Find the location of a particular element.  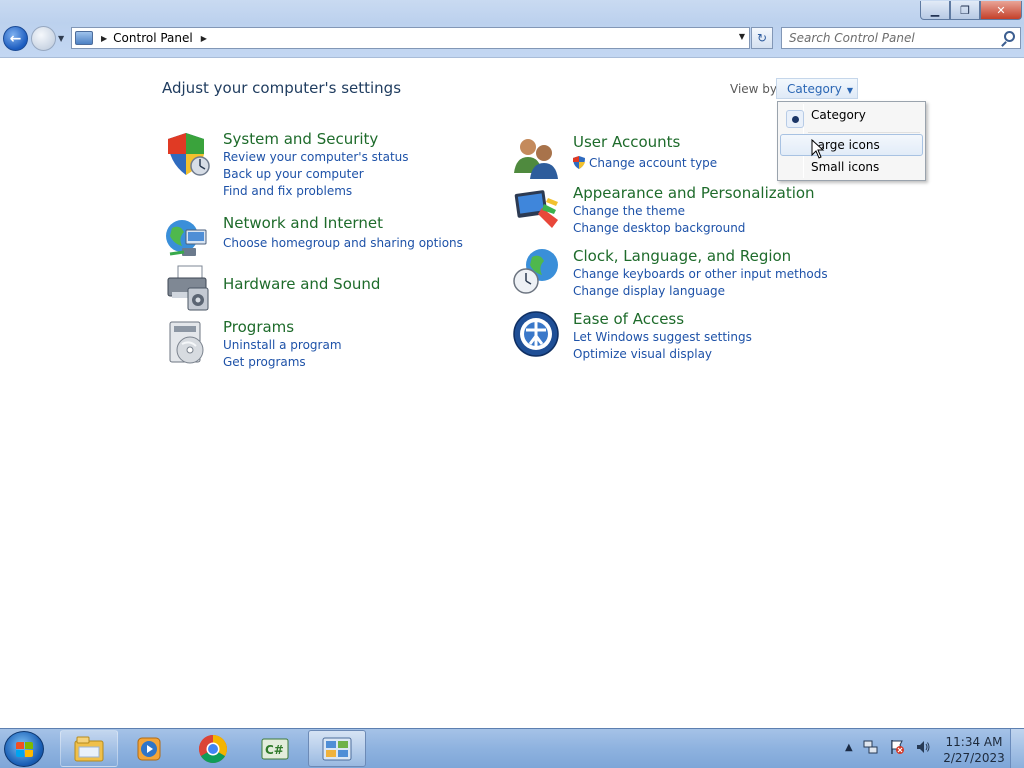

start-button is located at coordinates (24, 749).